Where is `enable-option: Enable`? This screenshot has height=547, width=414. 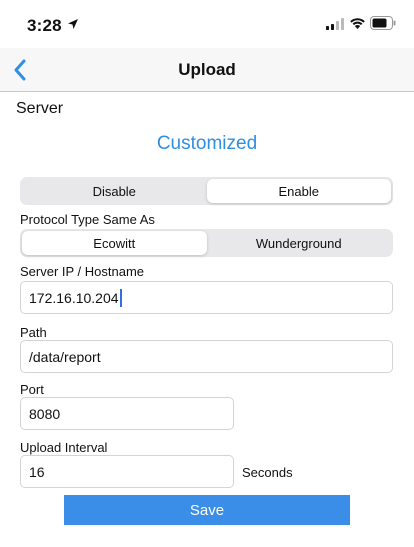 enable-option: Enable is located at coordinates (298, 191).